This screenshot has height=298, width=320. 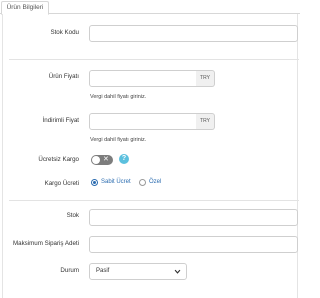 I want to click on stock-label: Stok, so click(x=72, y=215).